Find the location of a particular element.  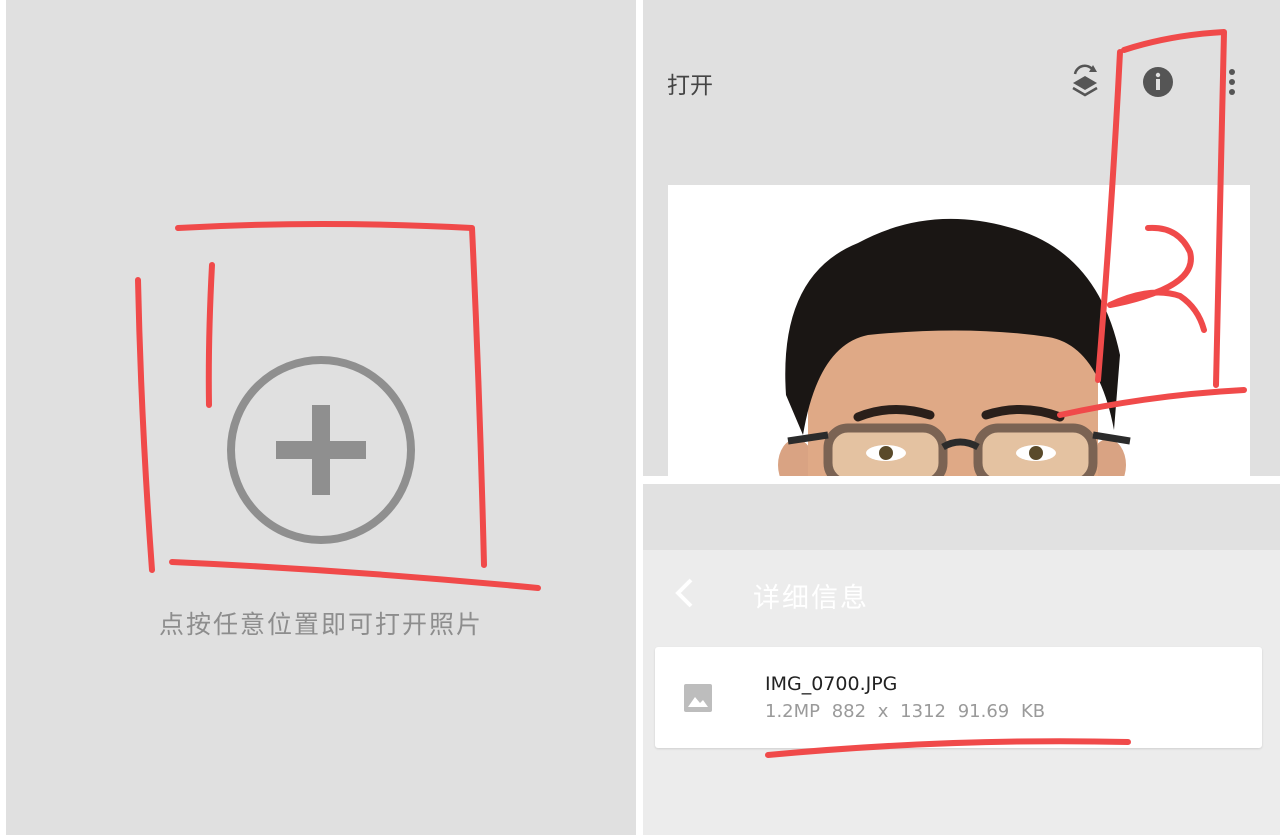

chevron-left-icon is located at coordinates (684, 593).